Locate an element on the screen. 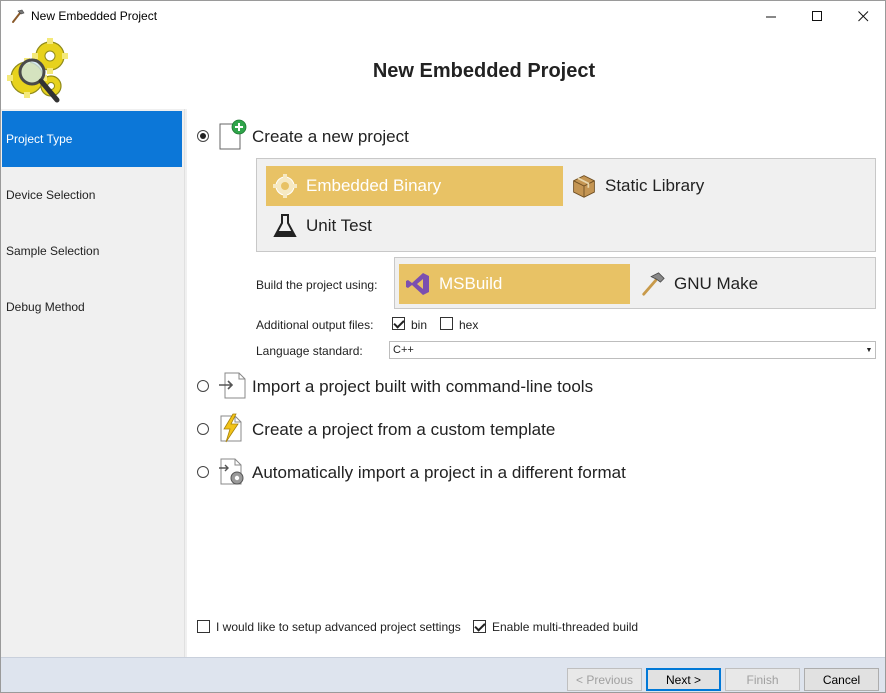  multithreaded-build-label: Enable multi-threaded build is located at coordinates (565, 627).